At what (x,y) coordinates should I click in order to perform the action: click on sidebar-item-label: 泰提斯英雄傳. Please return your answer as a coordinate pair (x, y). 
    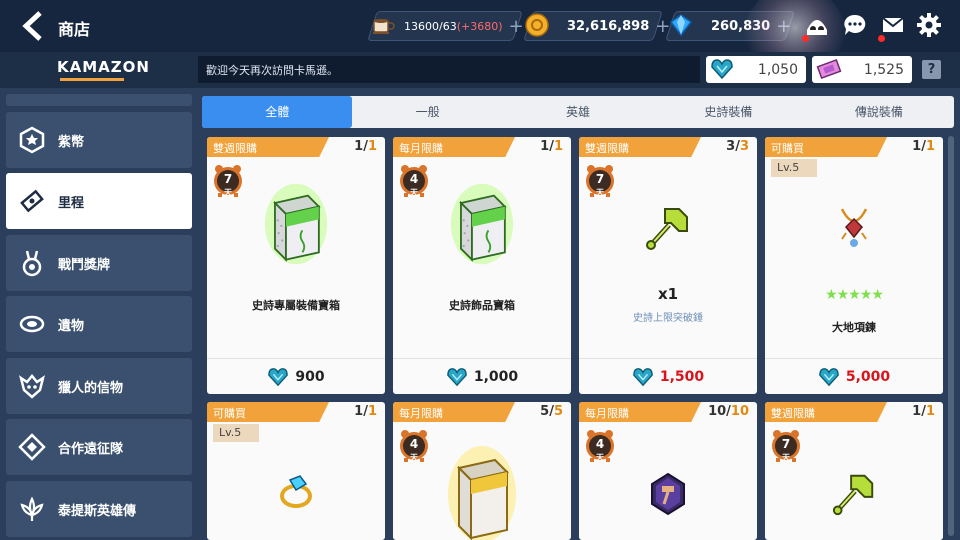
    Looking at the image, I should click on (97, 511).